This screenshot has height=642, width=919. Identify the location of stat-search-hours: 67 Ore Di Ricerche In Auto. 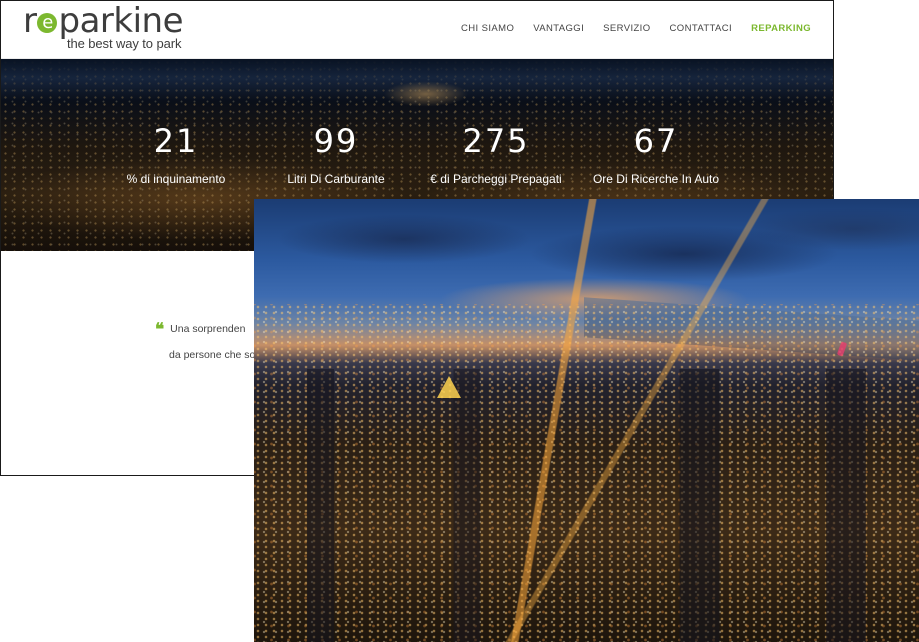
(656, 157).